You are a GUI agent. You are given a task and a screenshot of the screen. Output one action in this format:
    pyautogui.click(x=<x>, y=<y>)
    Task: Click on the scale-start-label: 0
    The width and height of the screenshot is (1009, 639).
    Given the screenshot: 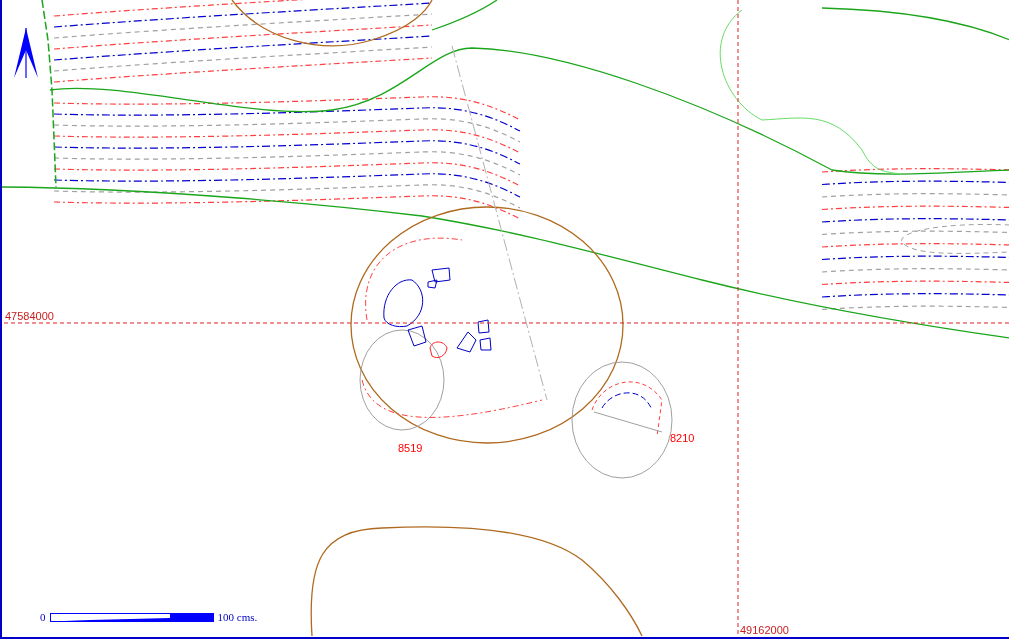 What is the action you would take?
    pyautogui.click(x=43, y=617)
    